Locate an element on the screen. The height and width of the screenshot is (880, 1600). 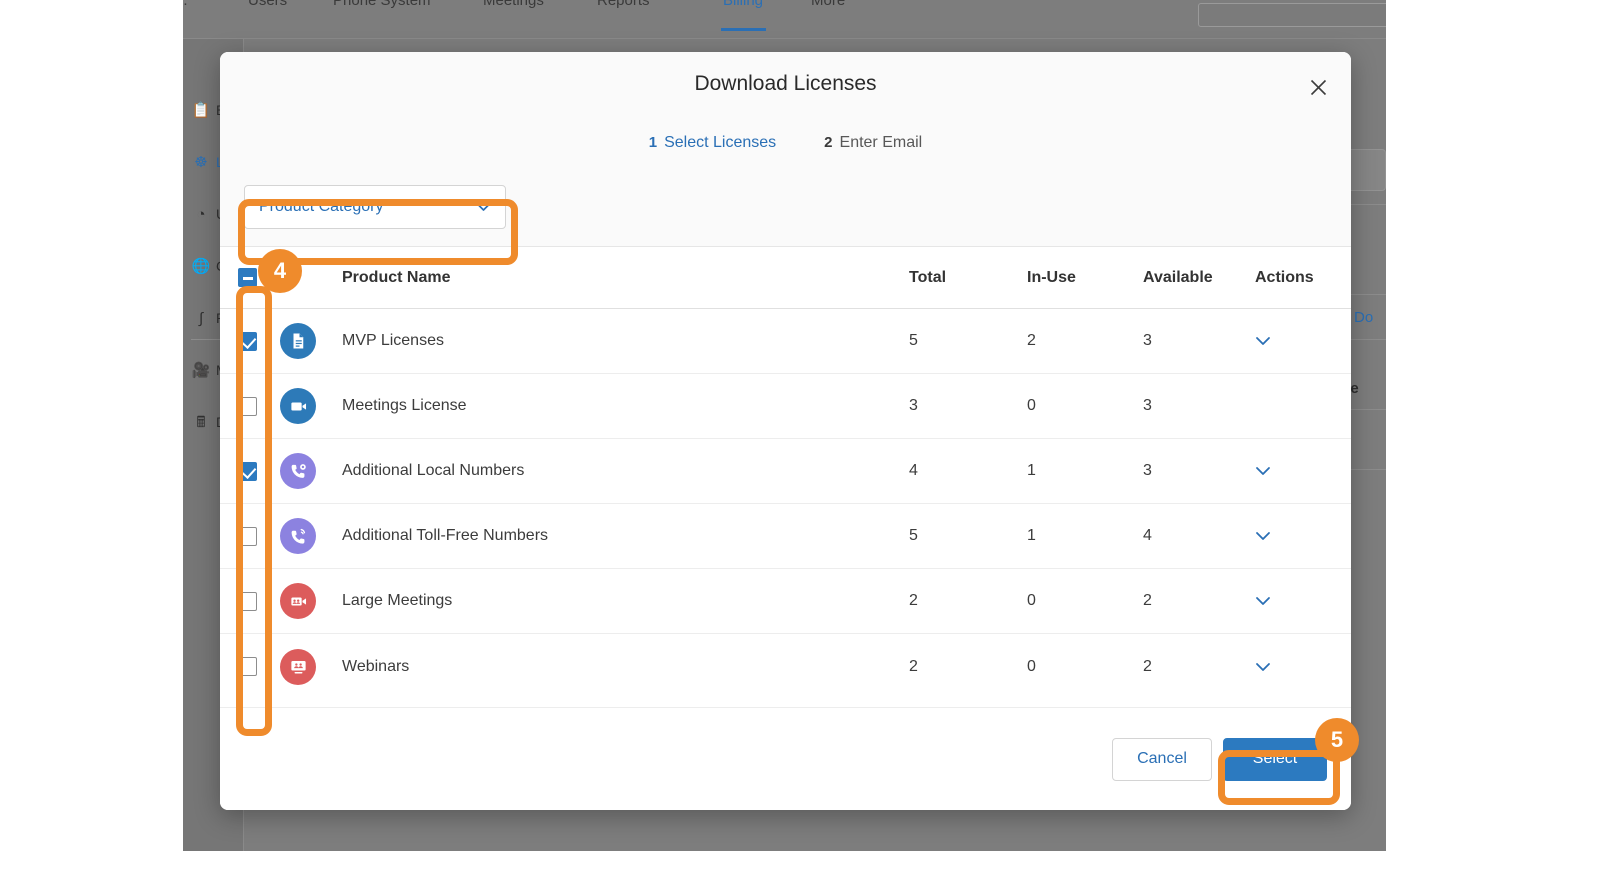
column-product-name: Product Name is located at coordinates (396, 277).